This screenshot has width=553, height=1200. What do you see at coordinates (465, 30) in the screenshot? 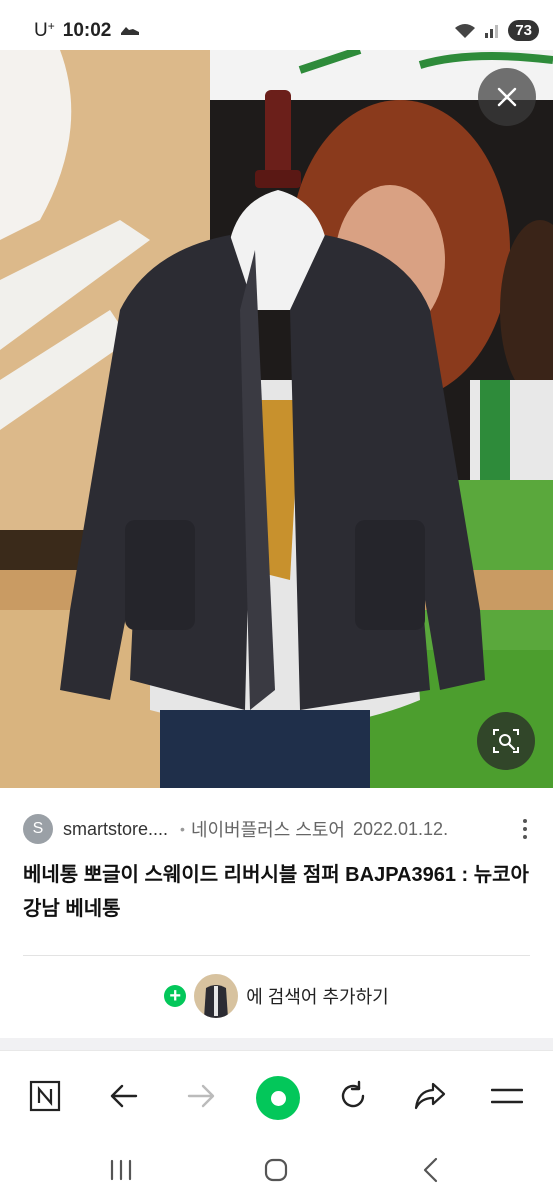
I see `wifi-icon` at bounding box center [465, 30].